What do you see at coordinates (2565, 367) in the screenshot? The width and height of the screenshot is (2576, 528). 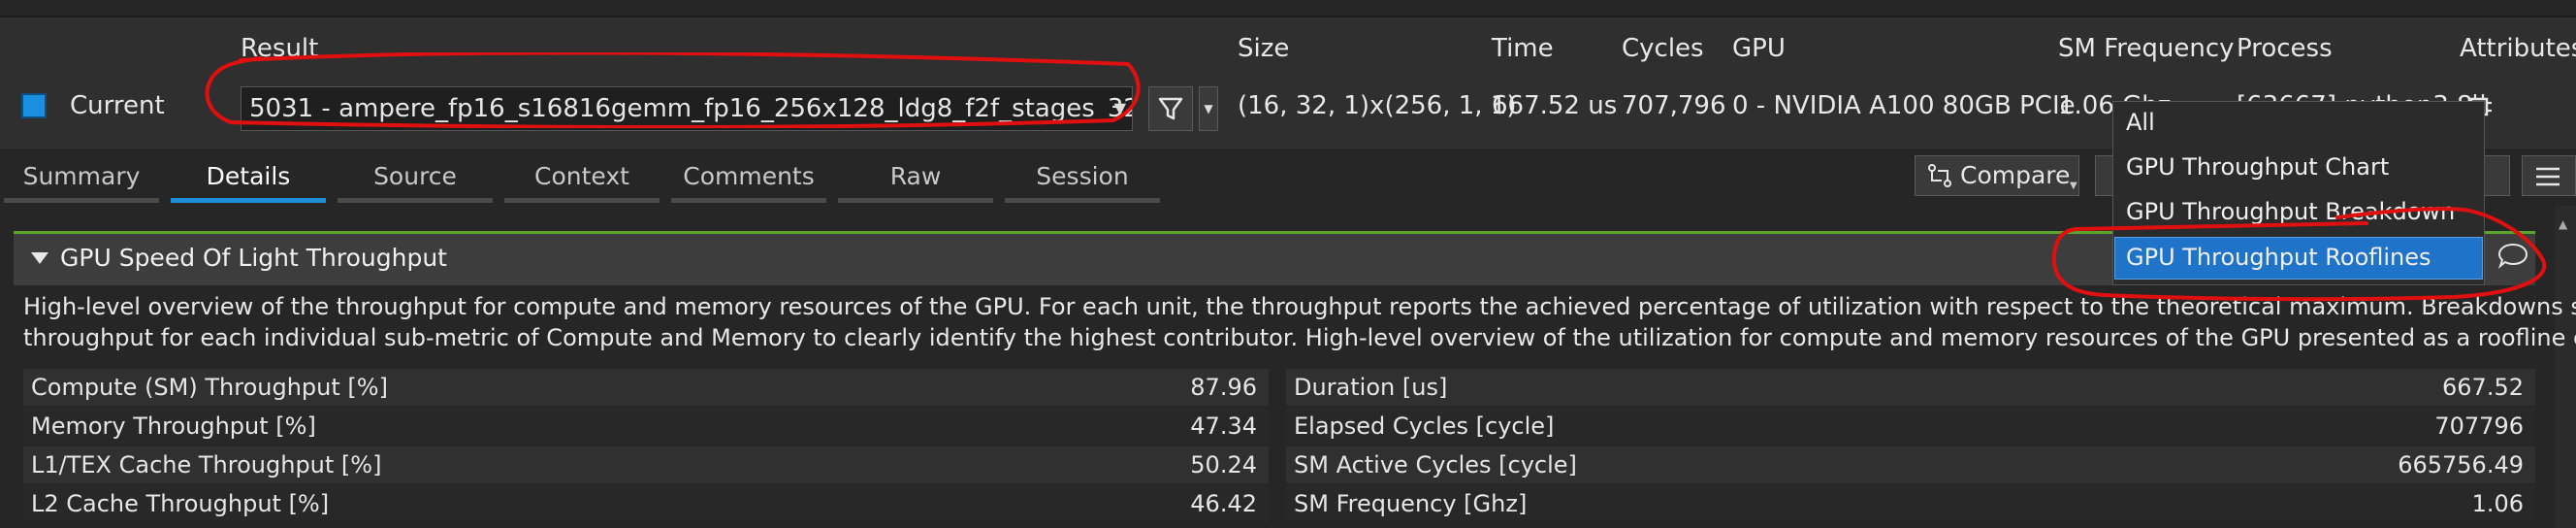 I see `vertical-scrollbar` at bounding box center [2565, 367].